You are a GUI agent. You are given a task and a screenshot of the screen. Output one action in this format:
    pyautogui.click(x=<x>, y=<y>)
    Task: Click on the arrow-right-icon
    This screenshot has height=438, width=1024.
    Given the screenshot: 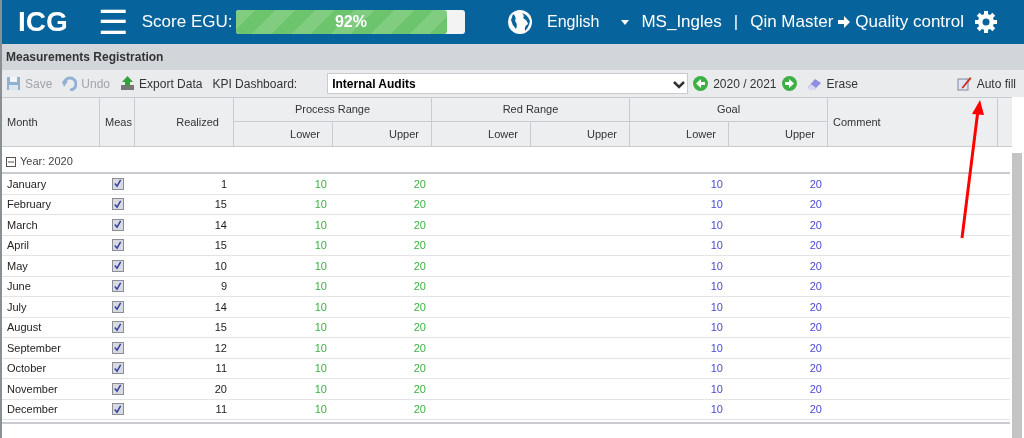 What is the action you would take?
    pyautogui.click(x=844, y=22)
    